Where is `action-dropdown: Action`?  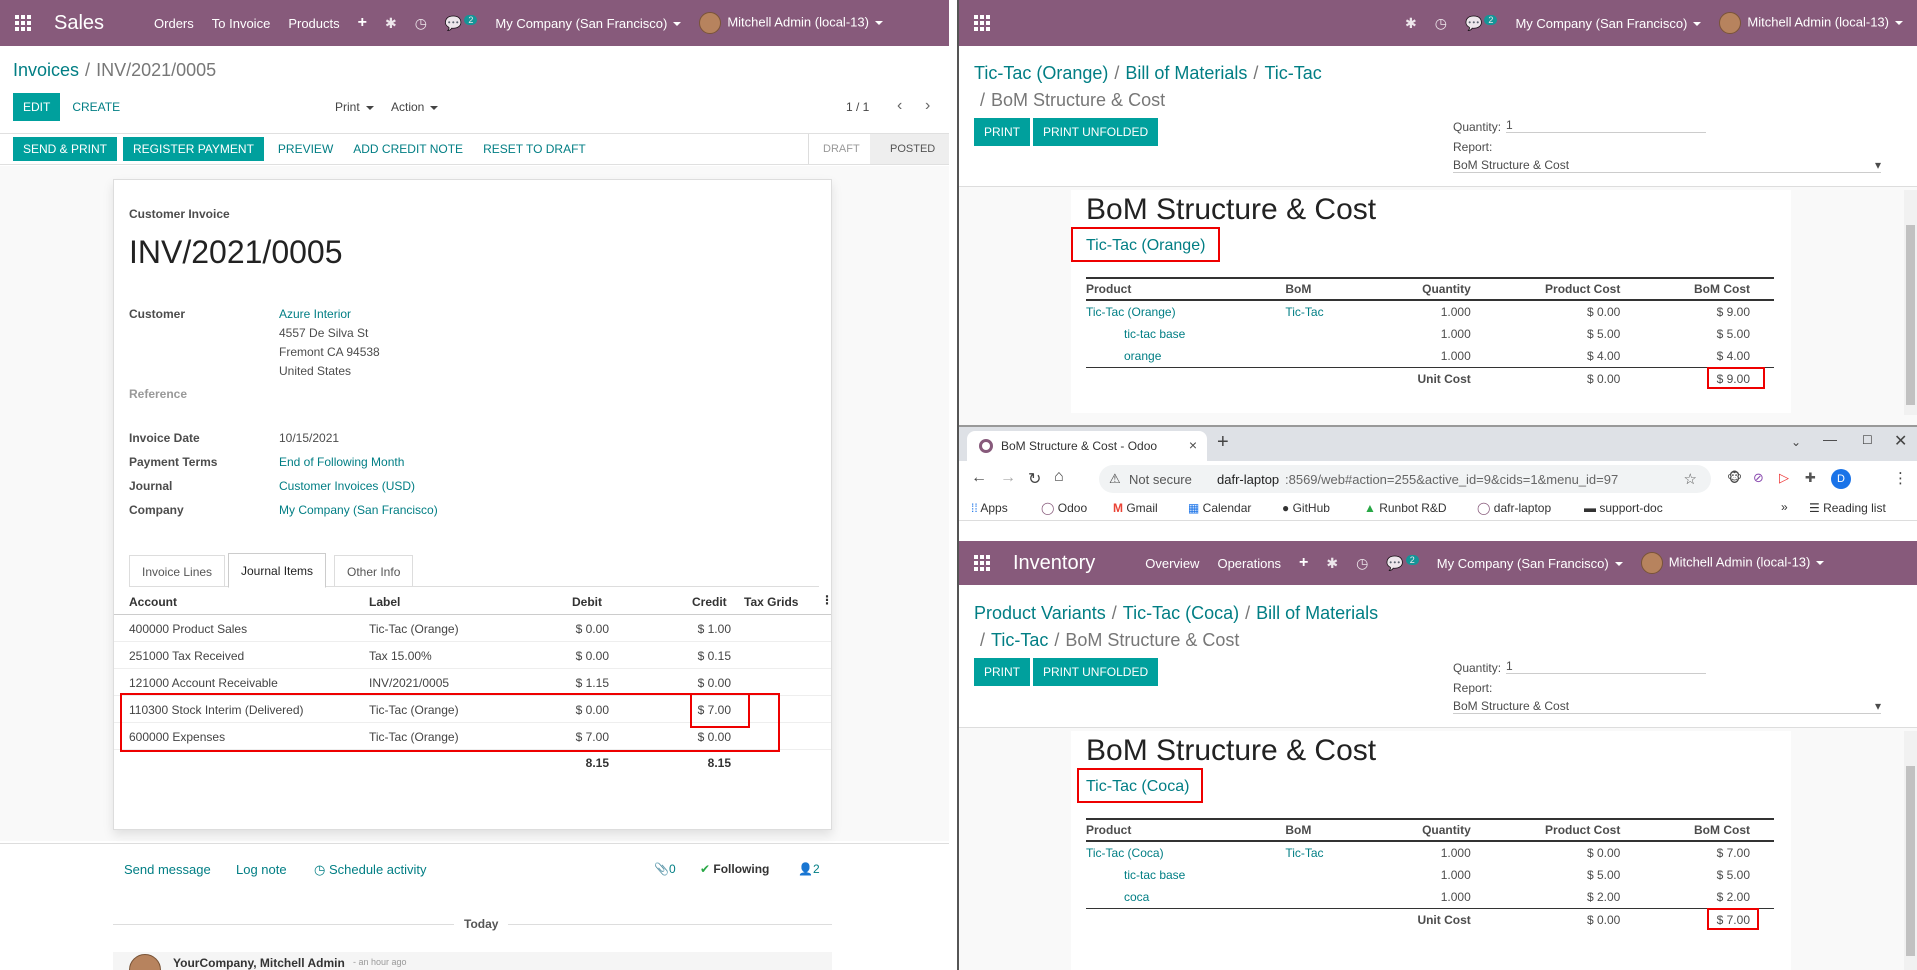
action-dropdown: Action is located at coordinates (415, 107).